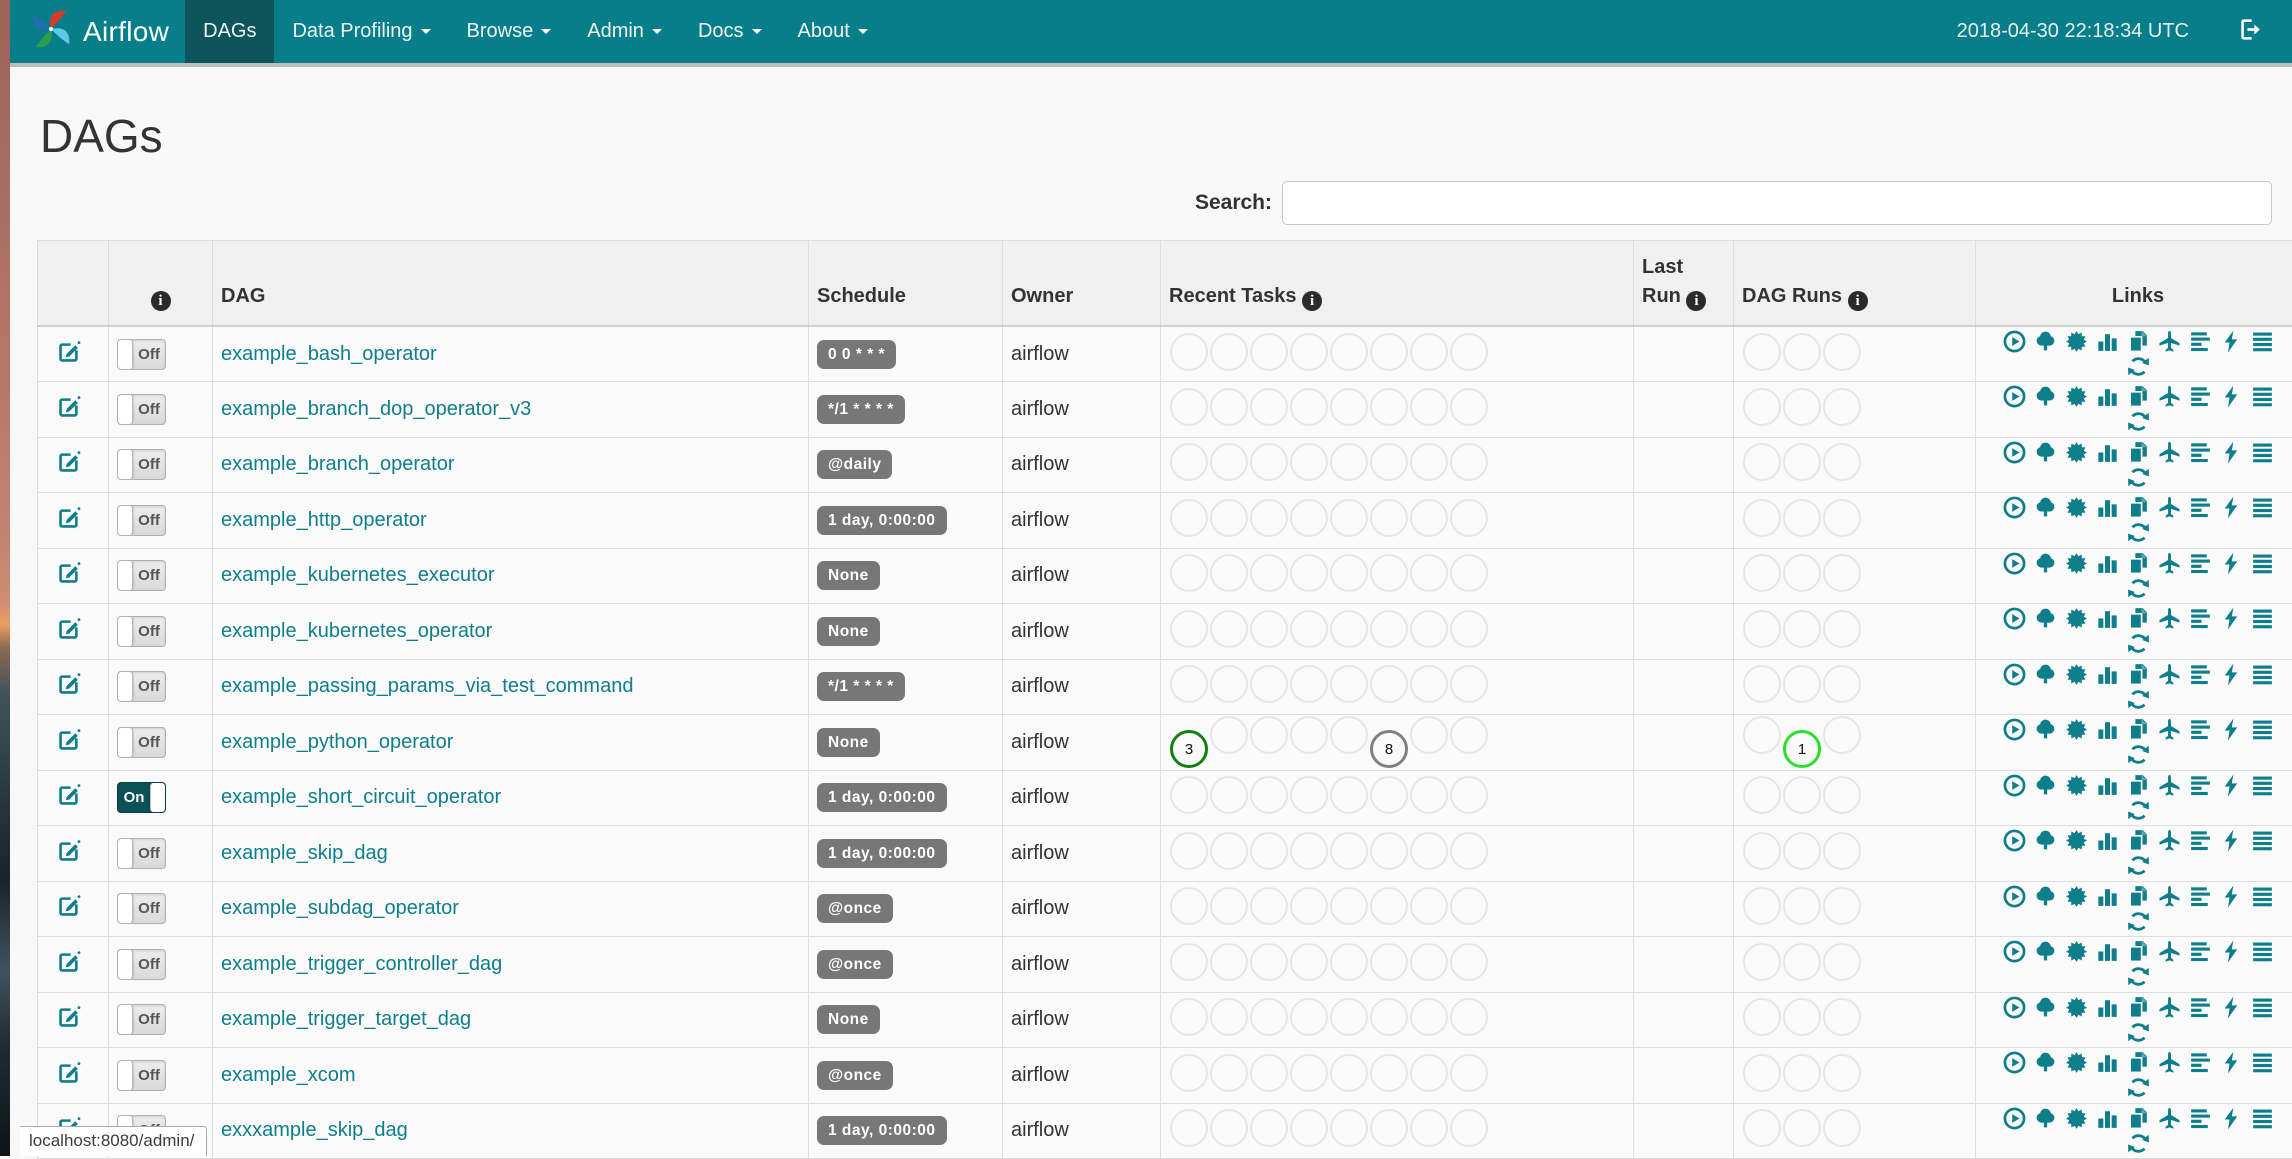 The image size is (2292, 1159). I want to click on dag-link: example_short_circuit_operator, so click(361, 797).